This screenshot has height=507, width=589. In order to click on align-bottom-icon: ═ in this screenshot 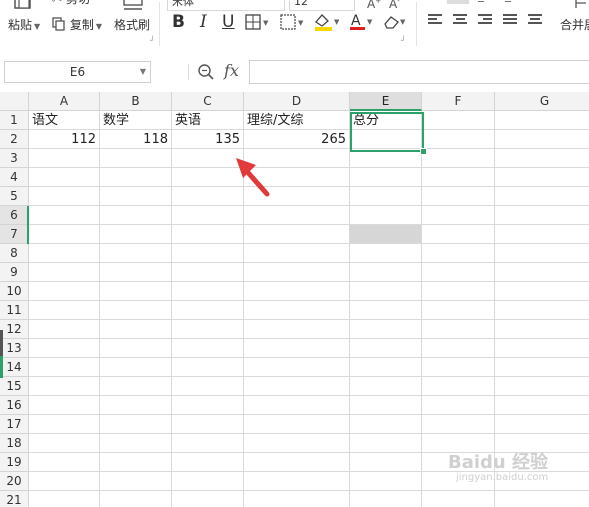, I will do `click(508, 3)`.